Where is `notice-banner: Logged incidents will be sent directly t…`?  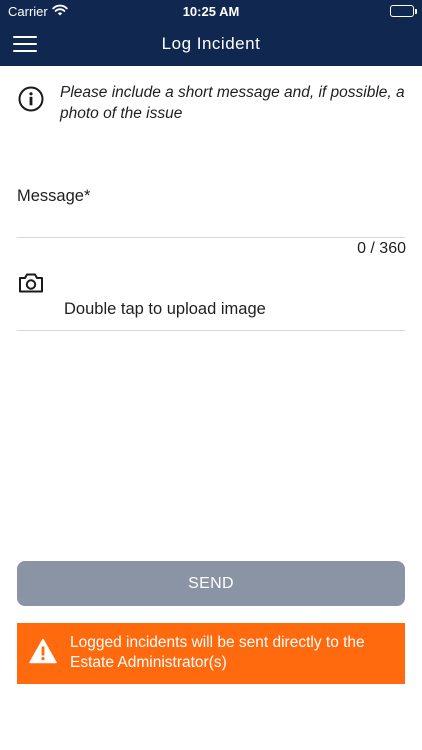
notice-banner: Logged incidents will be sent directly t… is located at coordinates (211, 653).